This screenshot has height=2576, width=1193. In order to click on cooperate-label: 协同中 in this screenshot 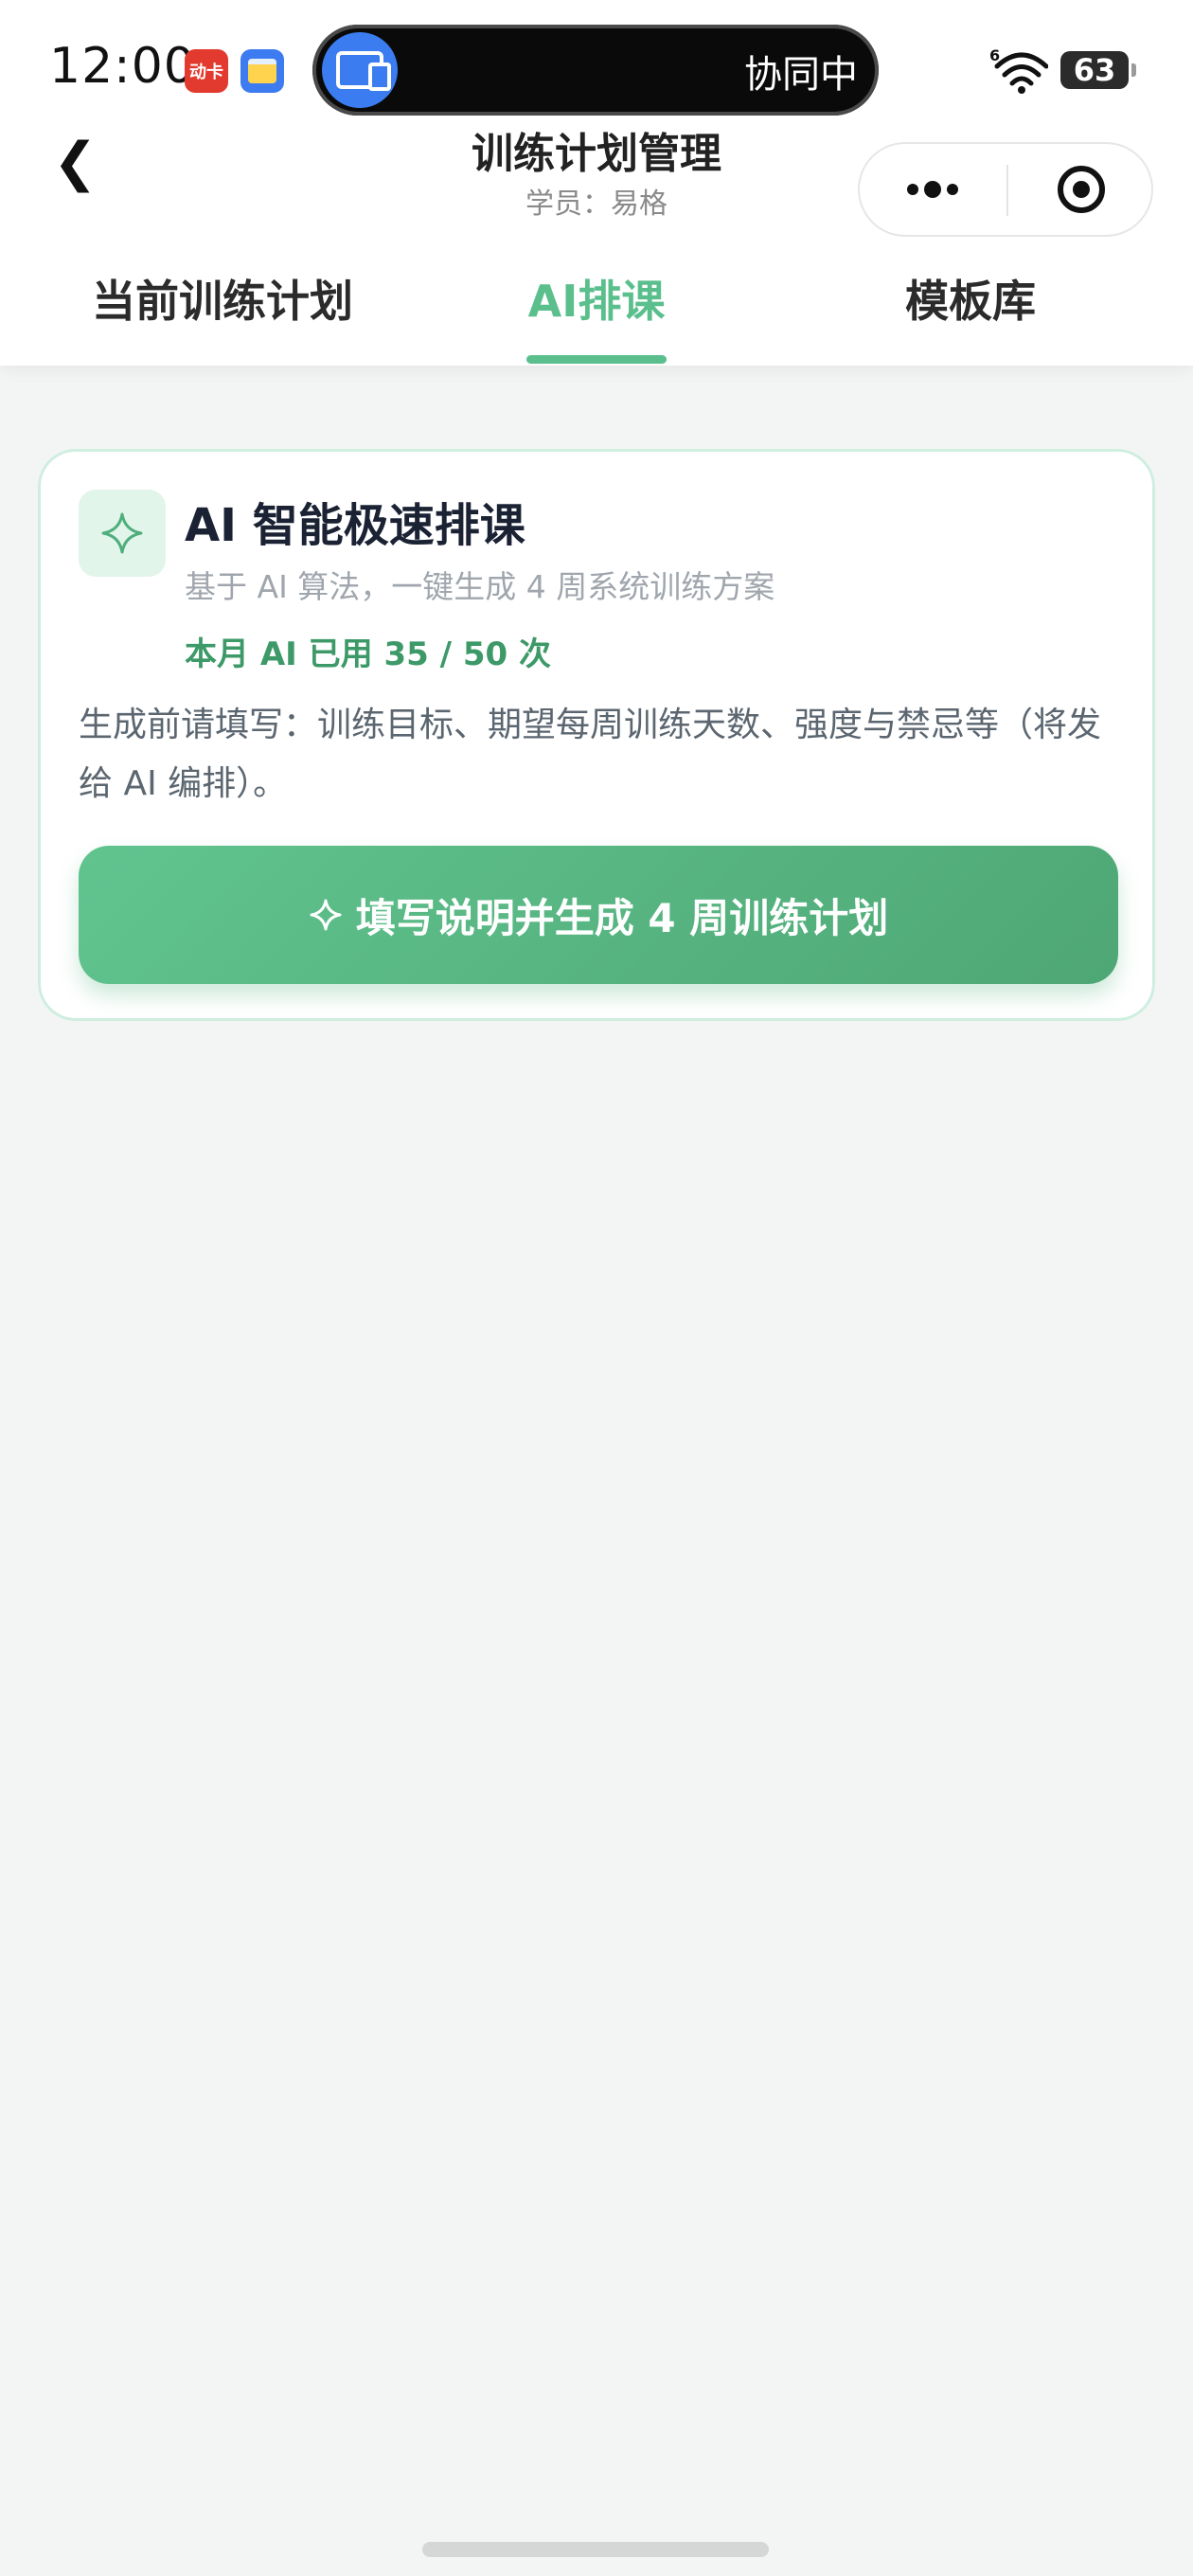, I will do `click(801, 75)`.